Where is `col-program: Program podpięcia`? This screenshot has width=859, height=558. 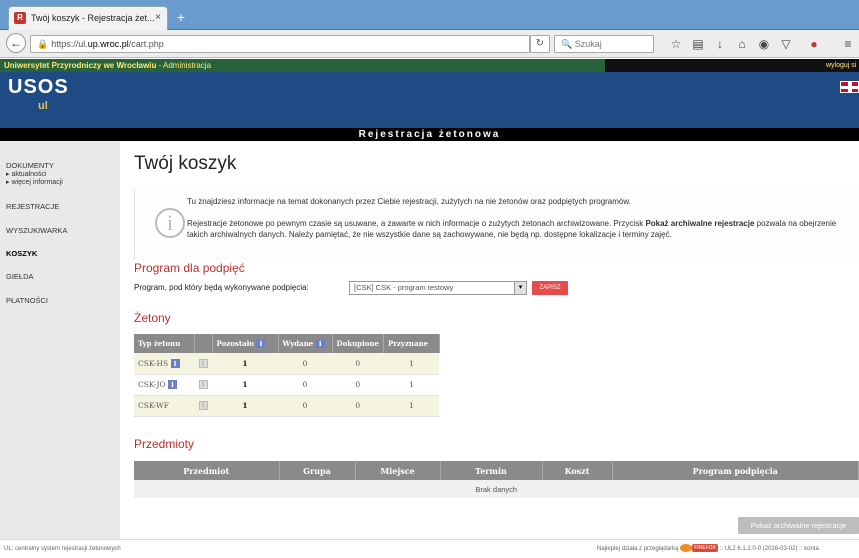 col-program: Program podpięcia is located at coordinates (735, 470).